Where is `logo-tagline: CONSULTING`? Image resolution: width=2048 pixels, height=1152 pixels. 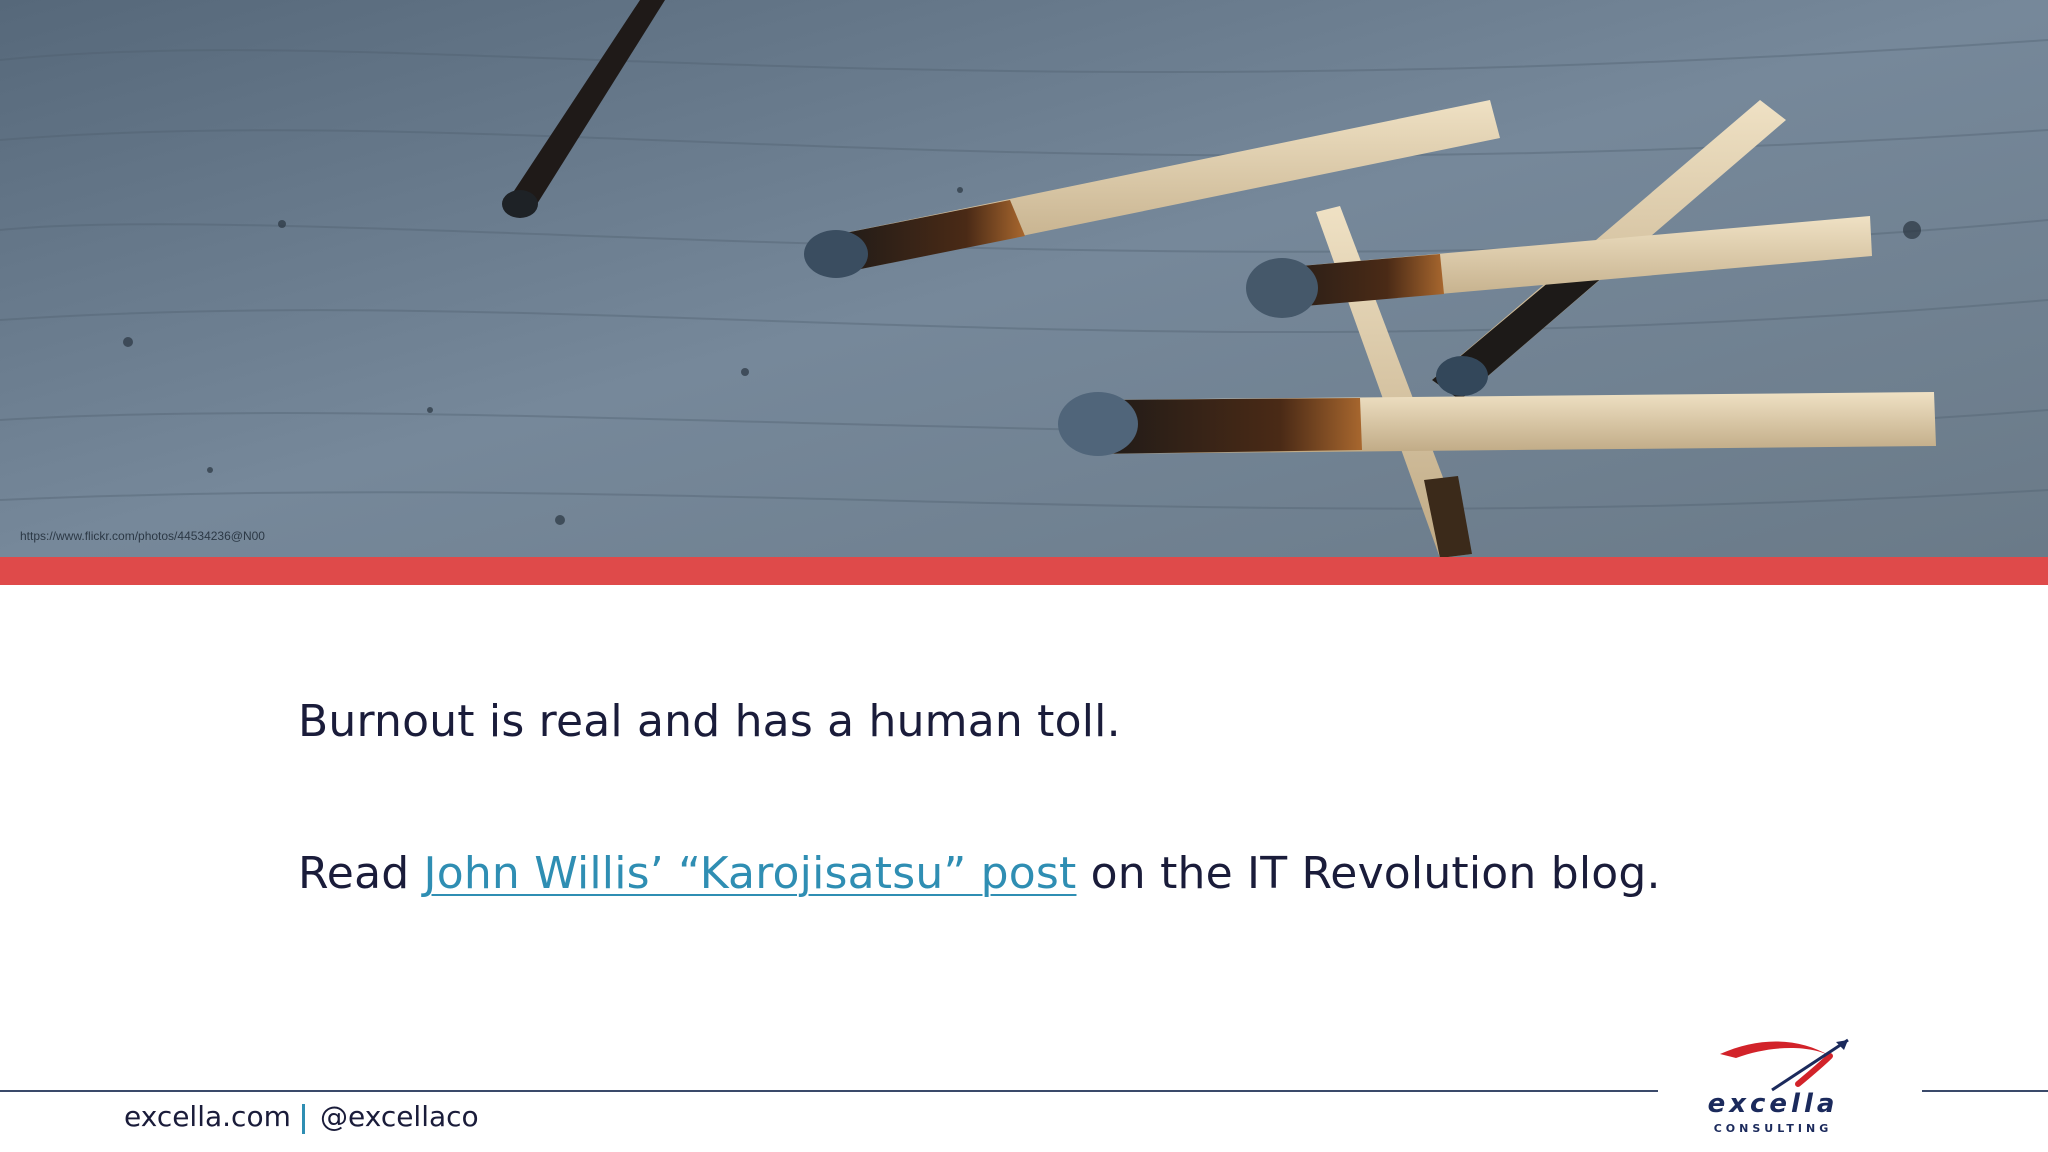
logo-tagline: CONSULTING is located at coordinates (1773, 1128).